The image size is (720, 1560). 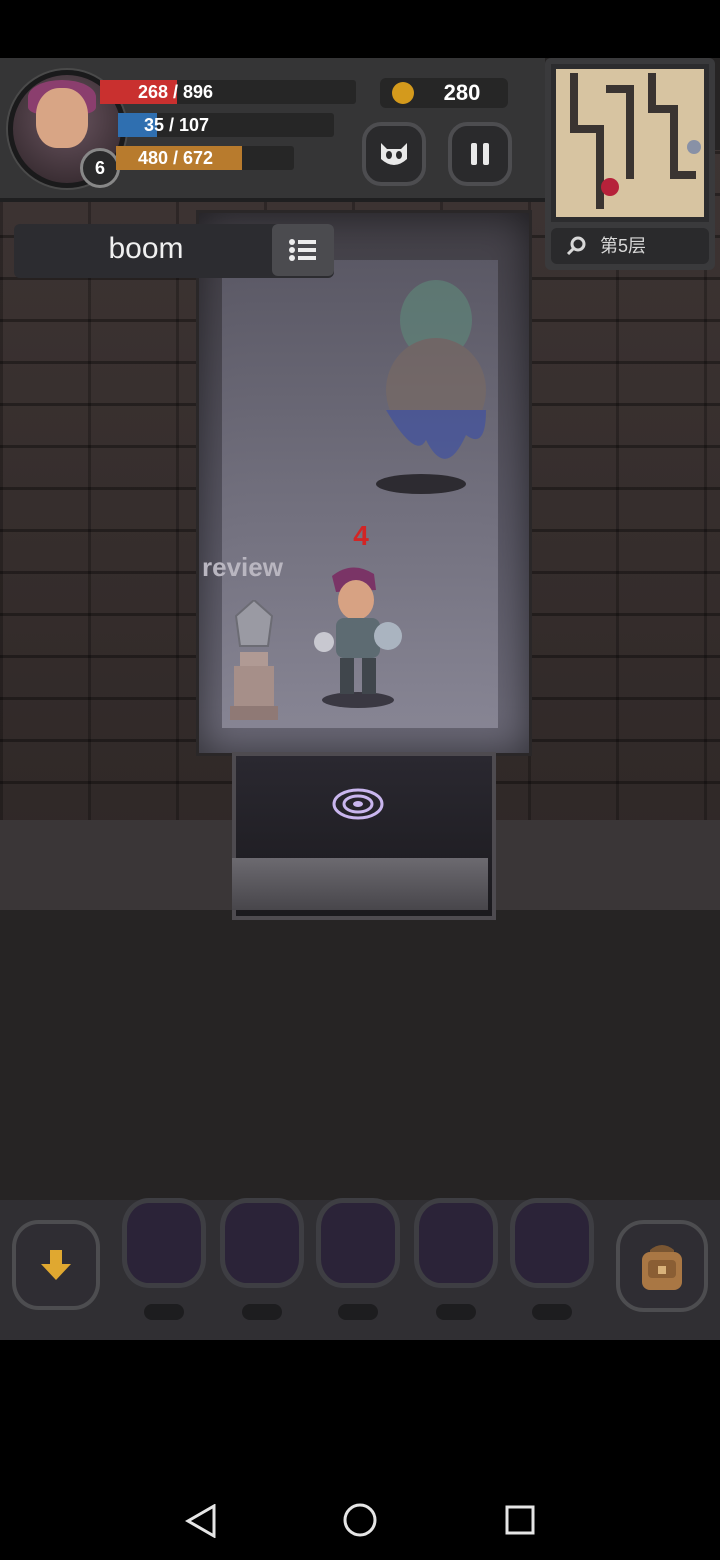 I want to click on hp-text: 268 / 896, so click(x=176, y=92).